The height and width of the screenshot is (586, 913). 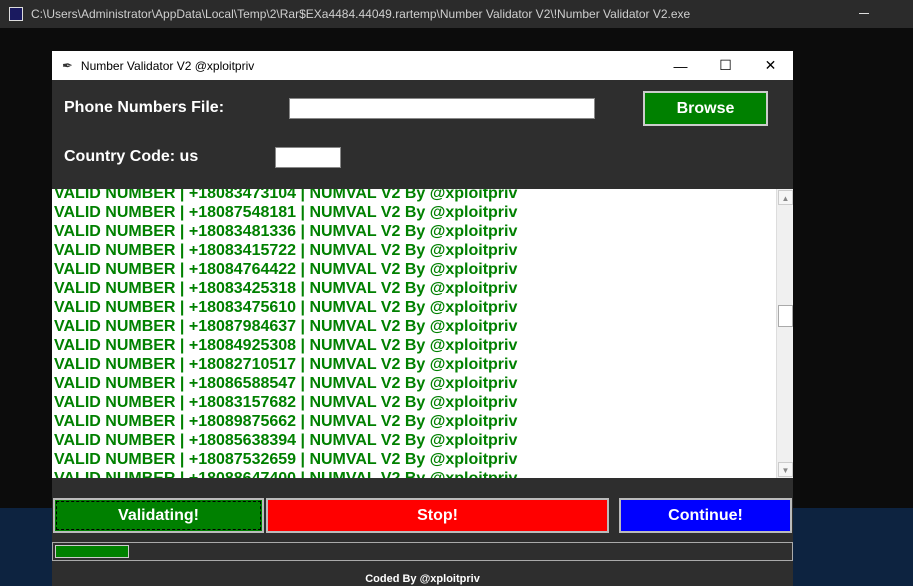 I want to click on progress-bar, so click(x=422, y=551).